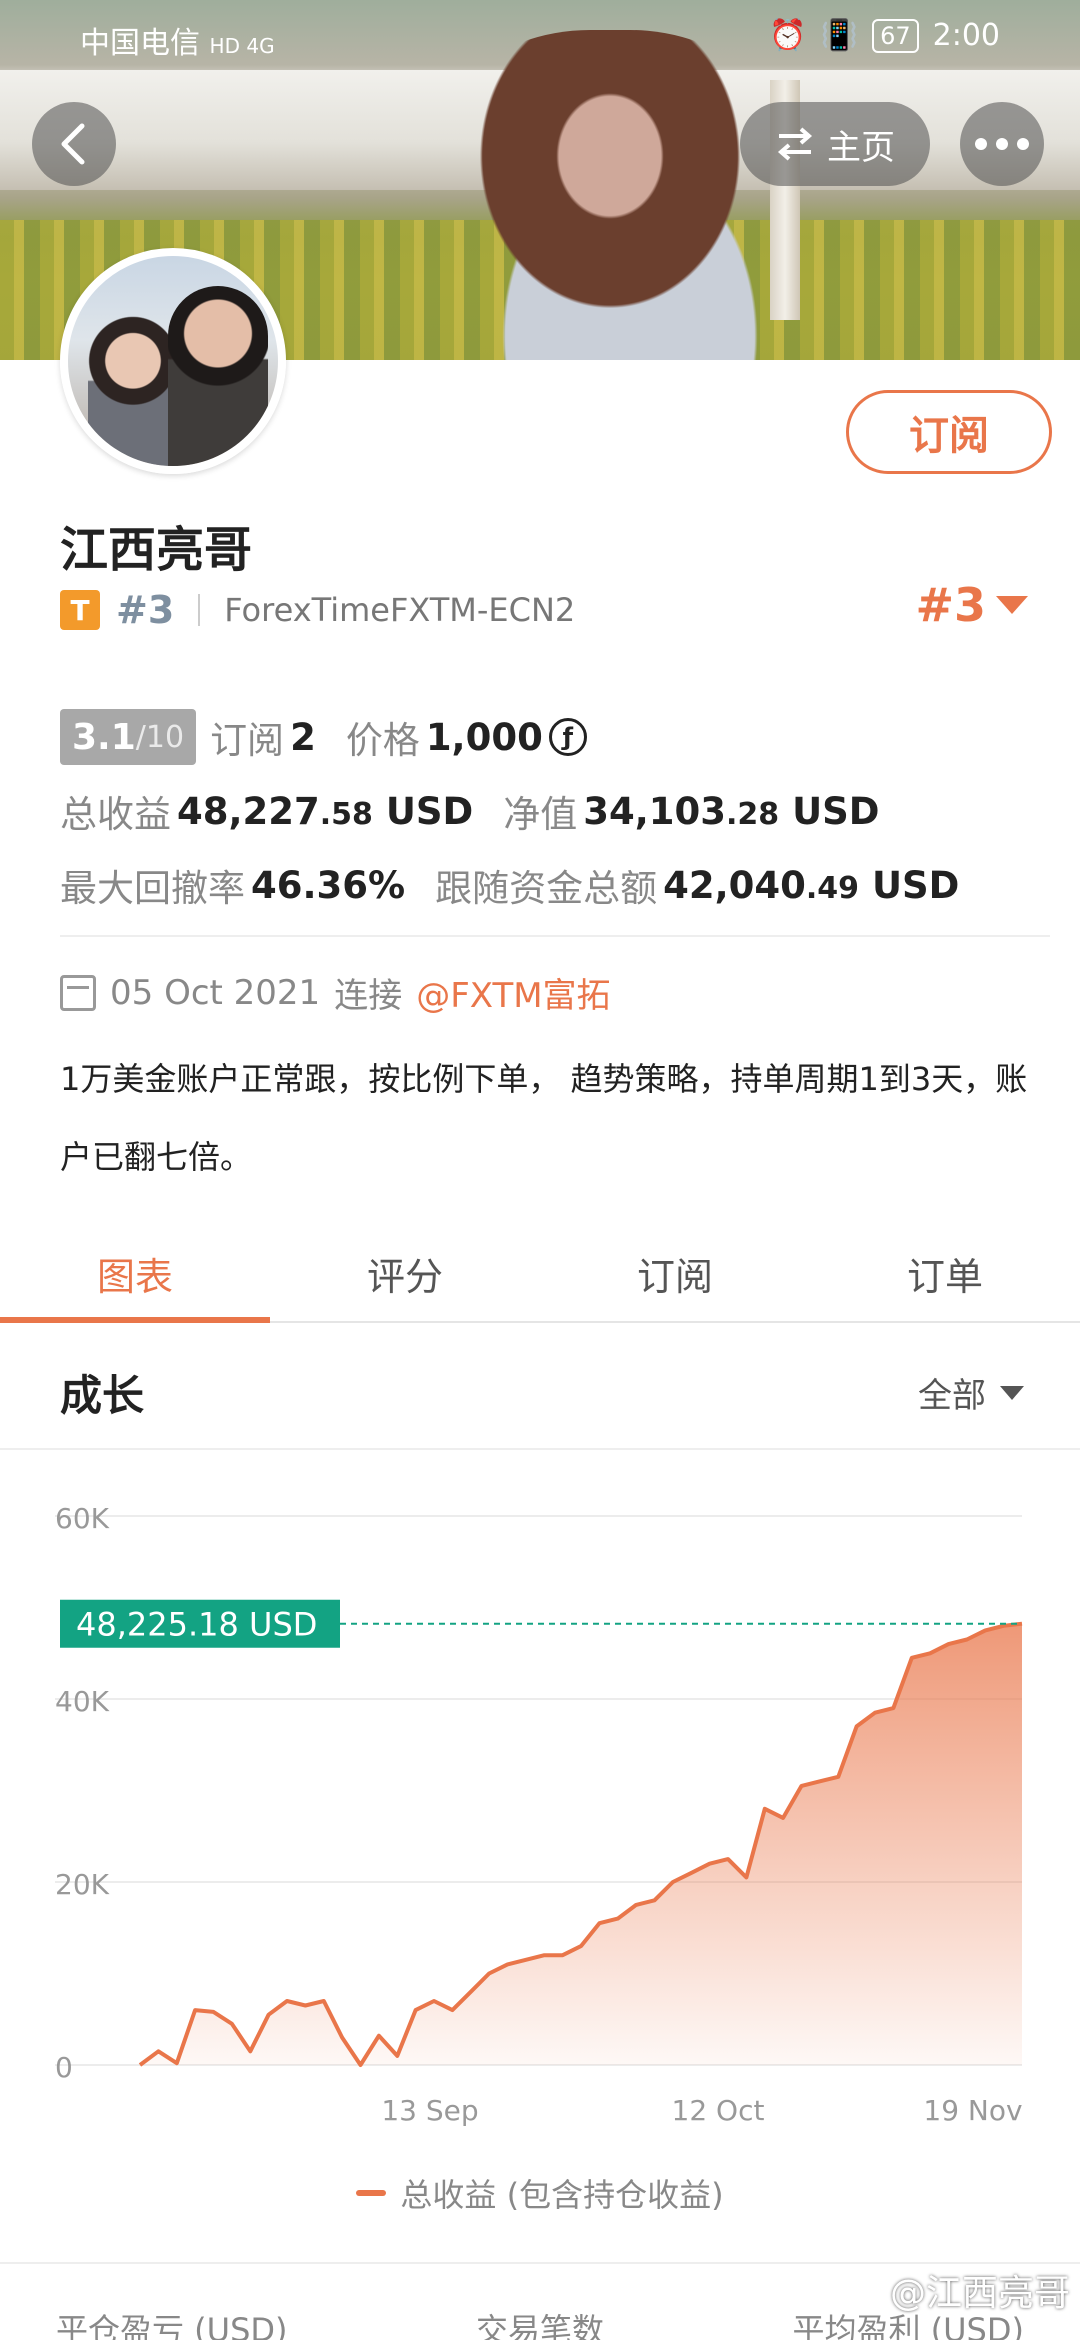 The width and height of the screenshot is (1080, 2340). I want to click on price-value: 1,000, so click(484, 737).